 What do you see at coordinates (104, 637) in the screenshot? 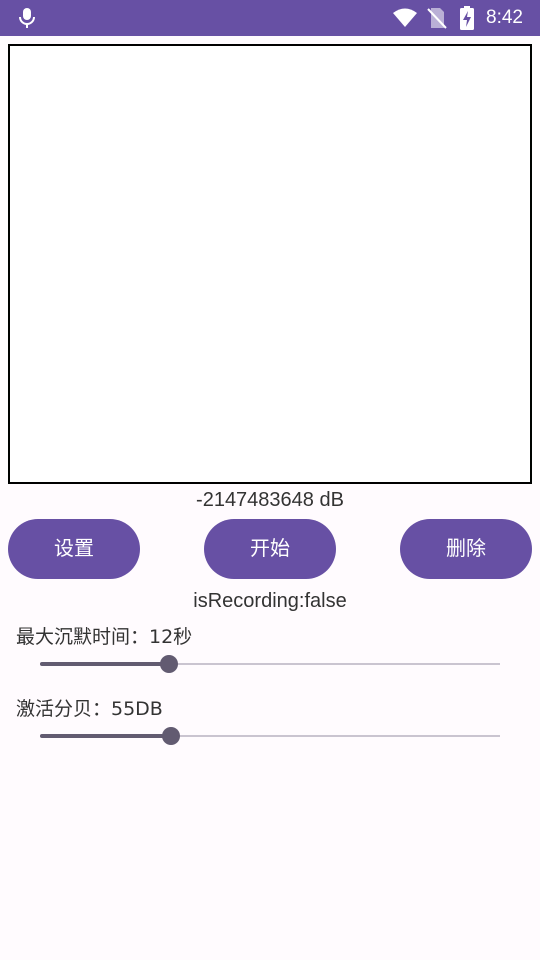
I see `max-silence-label: 最大沉默时间：12秒` at bounding box center [104, 637].